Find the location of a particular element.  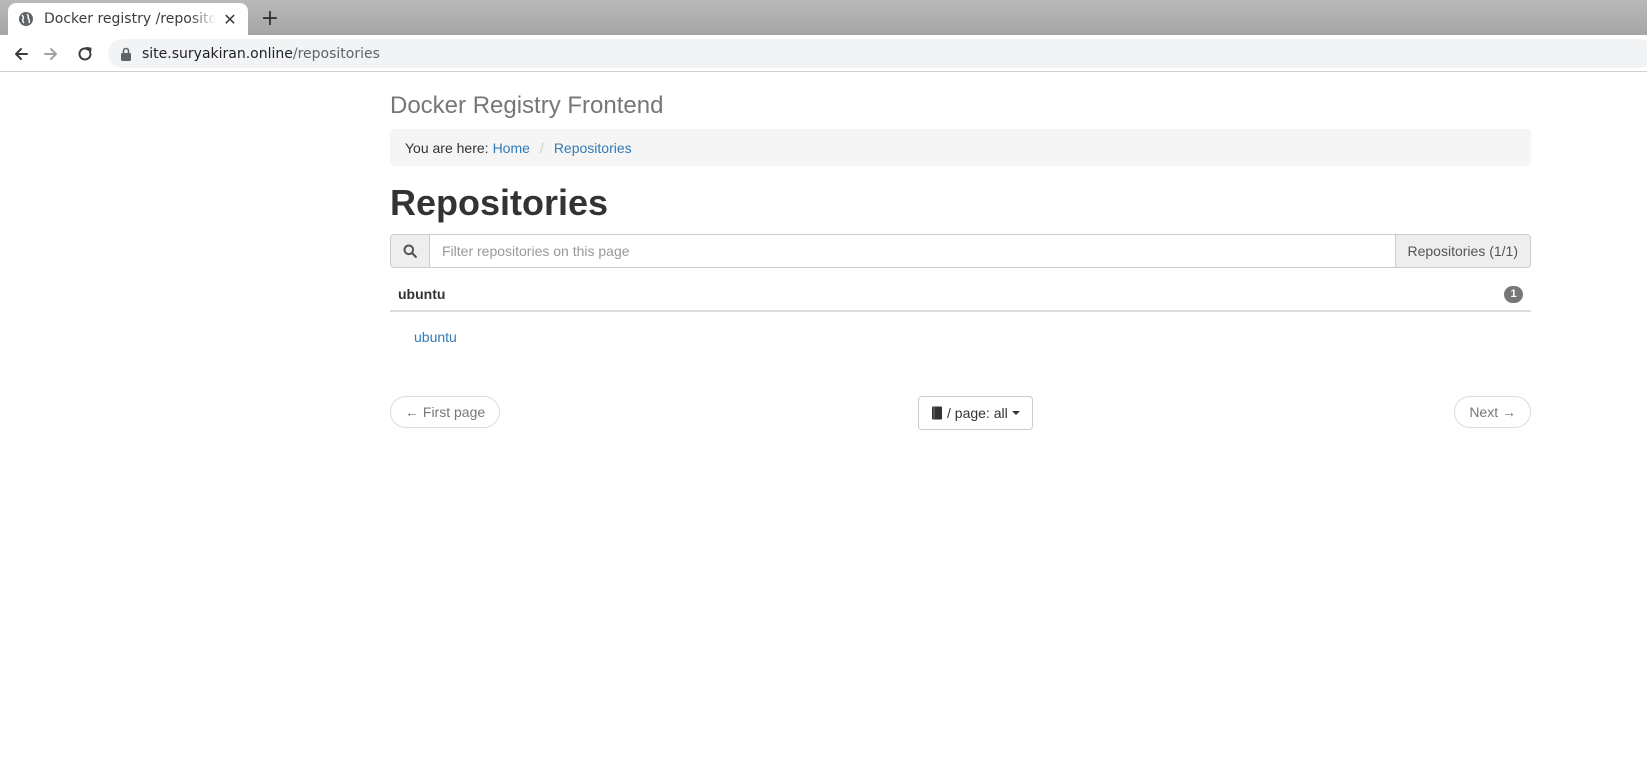

next-page-button: Next → is located at coordinates (1492, 412).